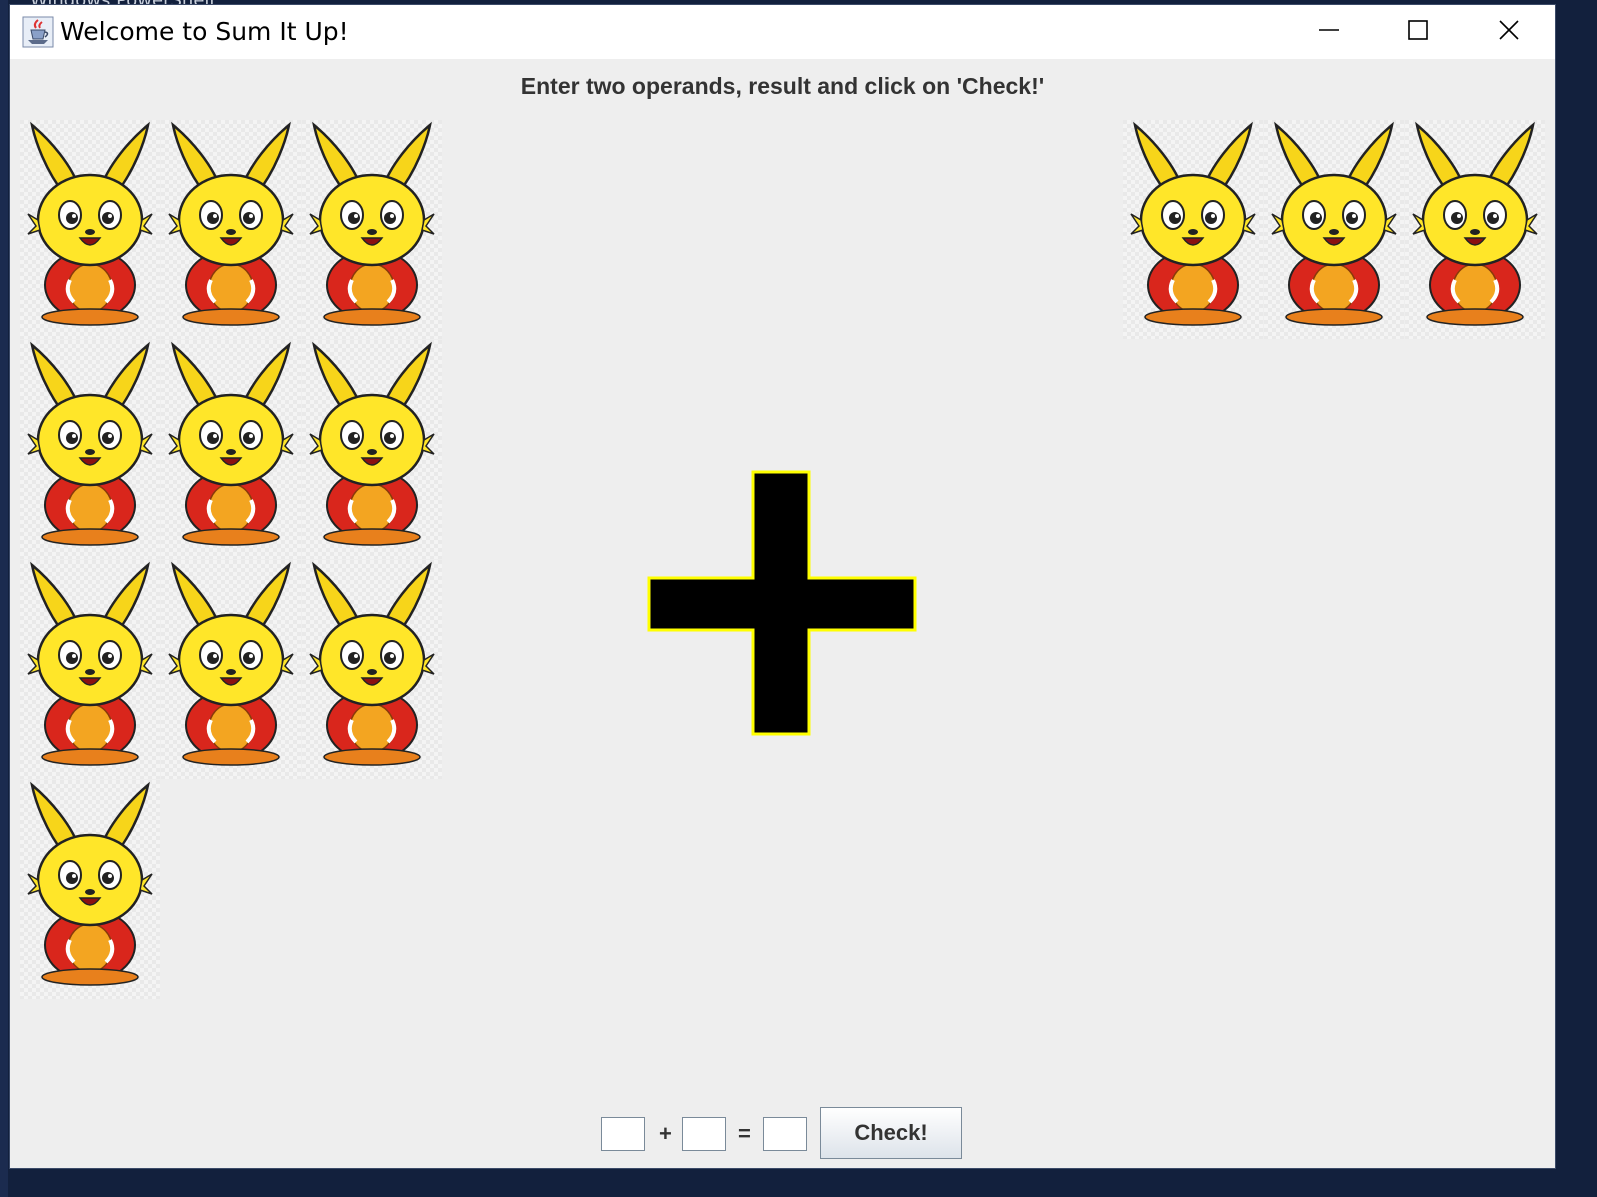 This screenshot has height=1197, width=1597. I want to click on window-title: Welcome to Sum It Up!, so click(204, 31).